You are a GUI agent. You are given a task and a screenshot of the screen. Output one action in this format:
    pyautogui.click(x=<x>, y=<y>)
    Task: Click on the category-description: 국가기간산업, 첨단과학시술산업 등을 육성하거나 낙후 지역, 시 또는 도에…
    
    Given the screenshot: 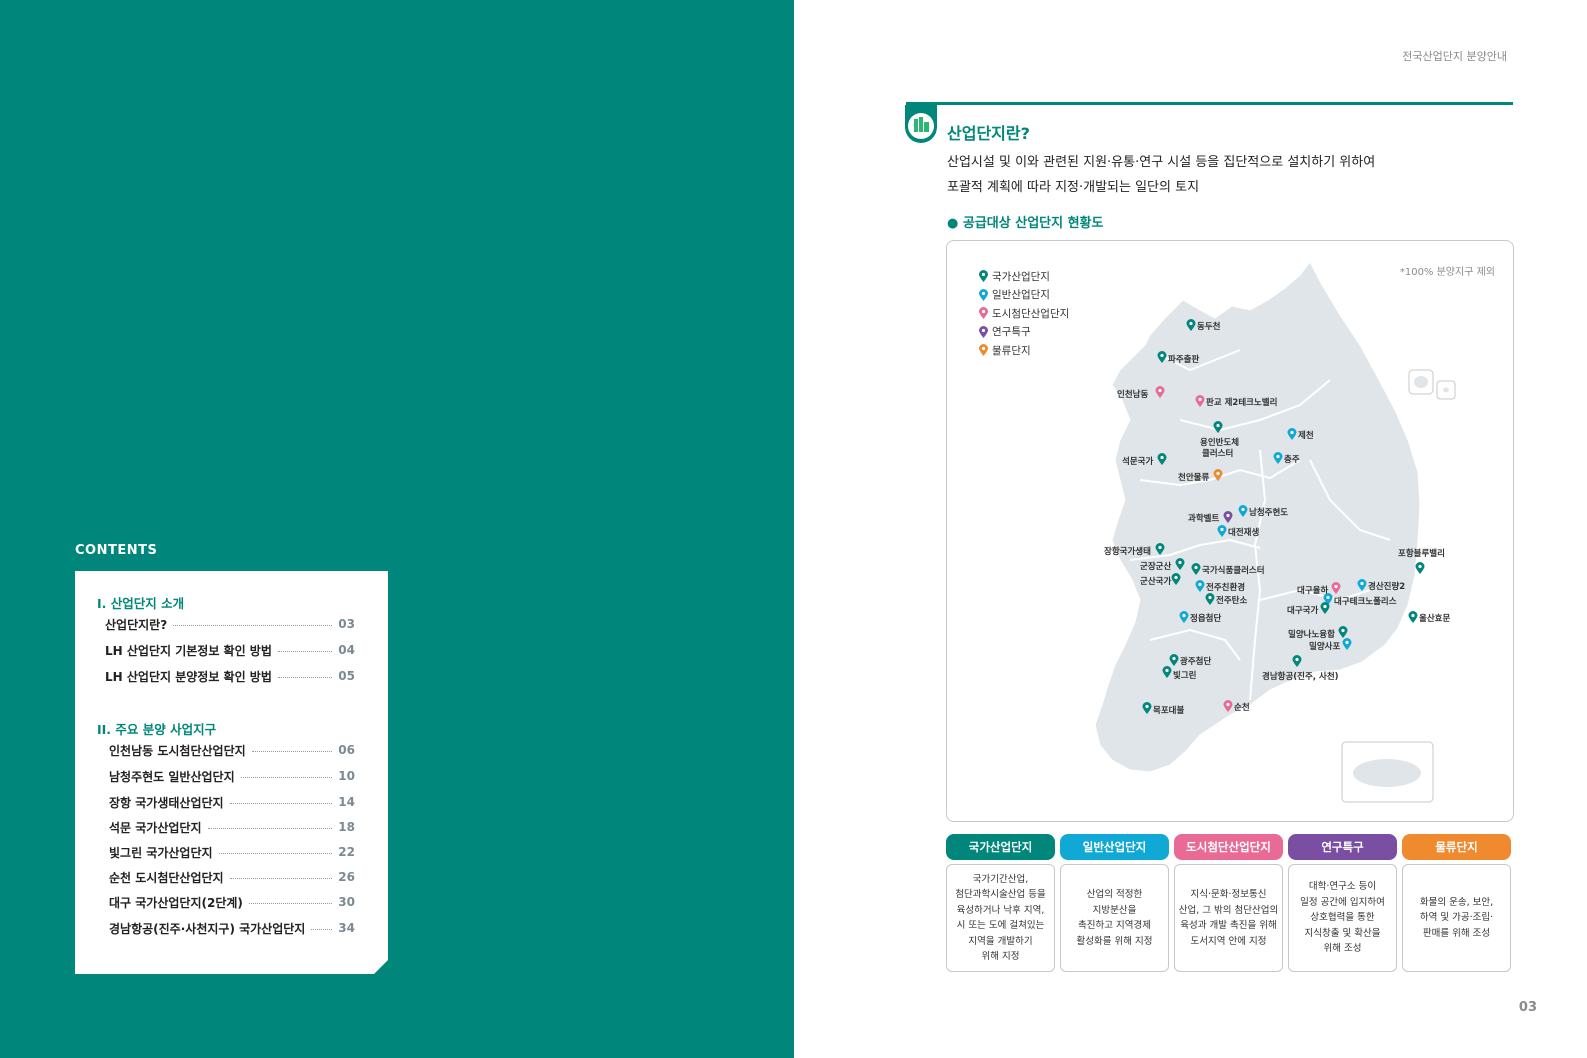 What is the action you would take?
    pyautogui.click(x=1000, y=918)
    